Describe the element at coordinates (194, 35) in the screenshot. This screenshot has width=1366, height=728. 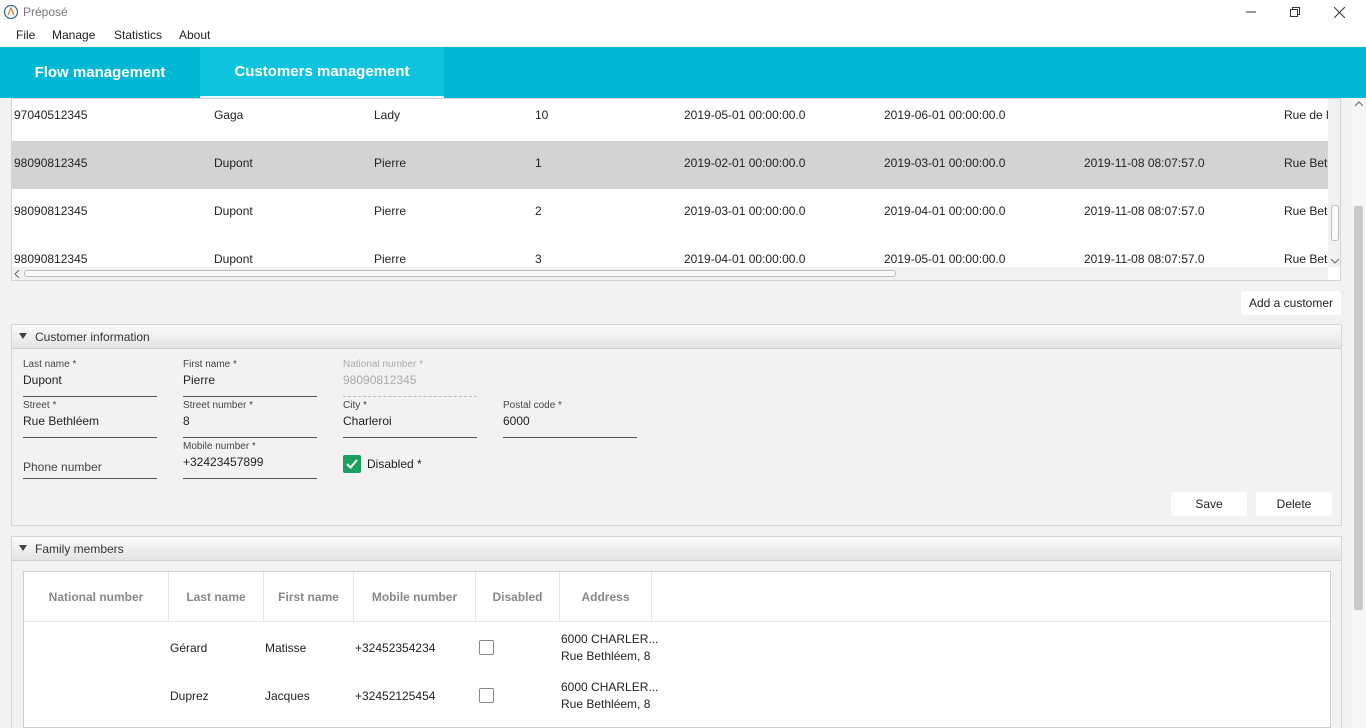
I see `menu-about: About` at that location.